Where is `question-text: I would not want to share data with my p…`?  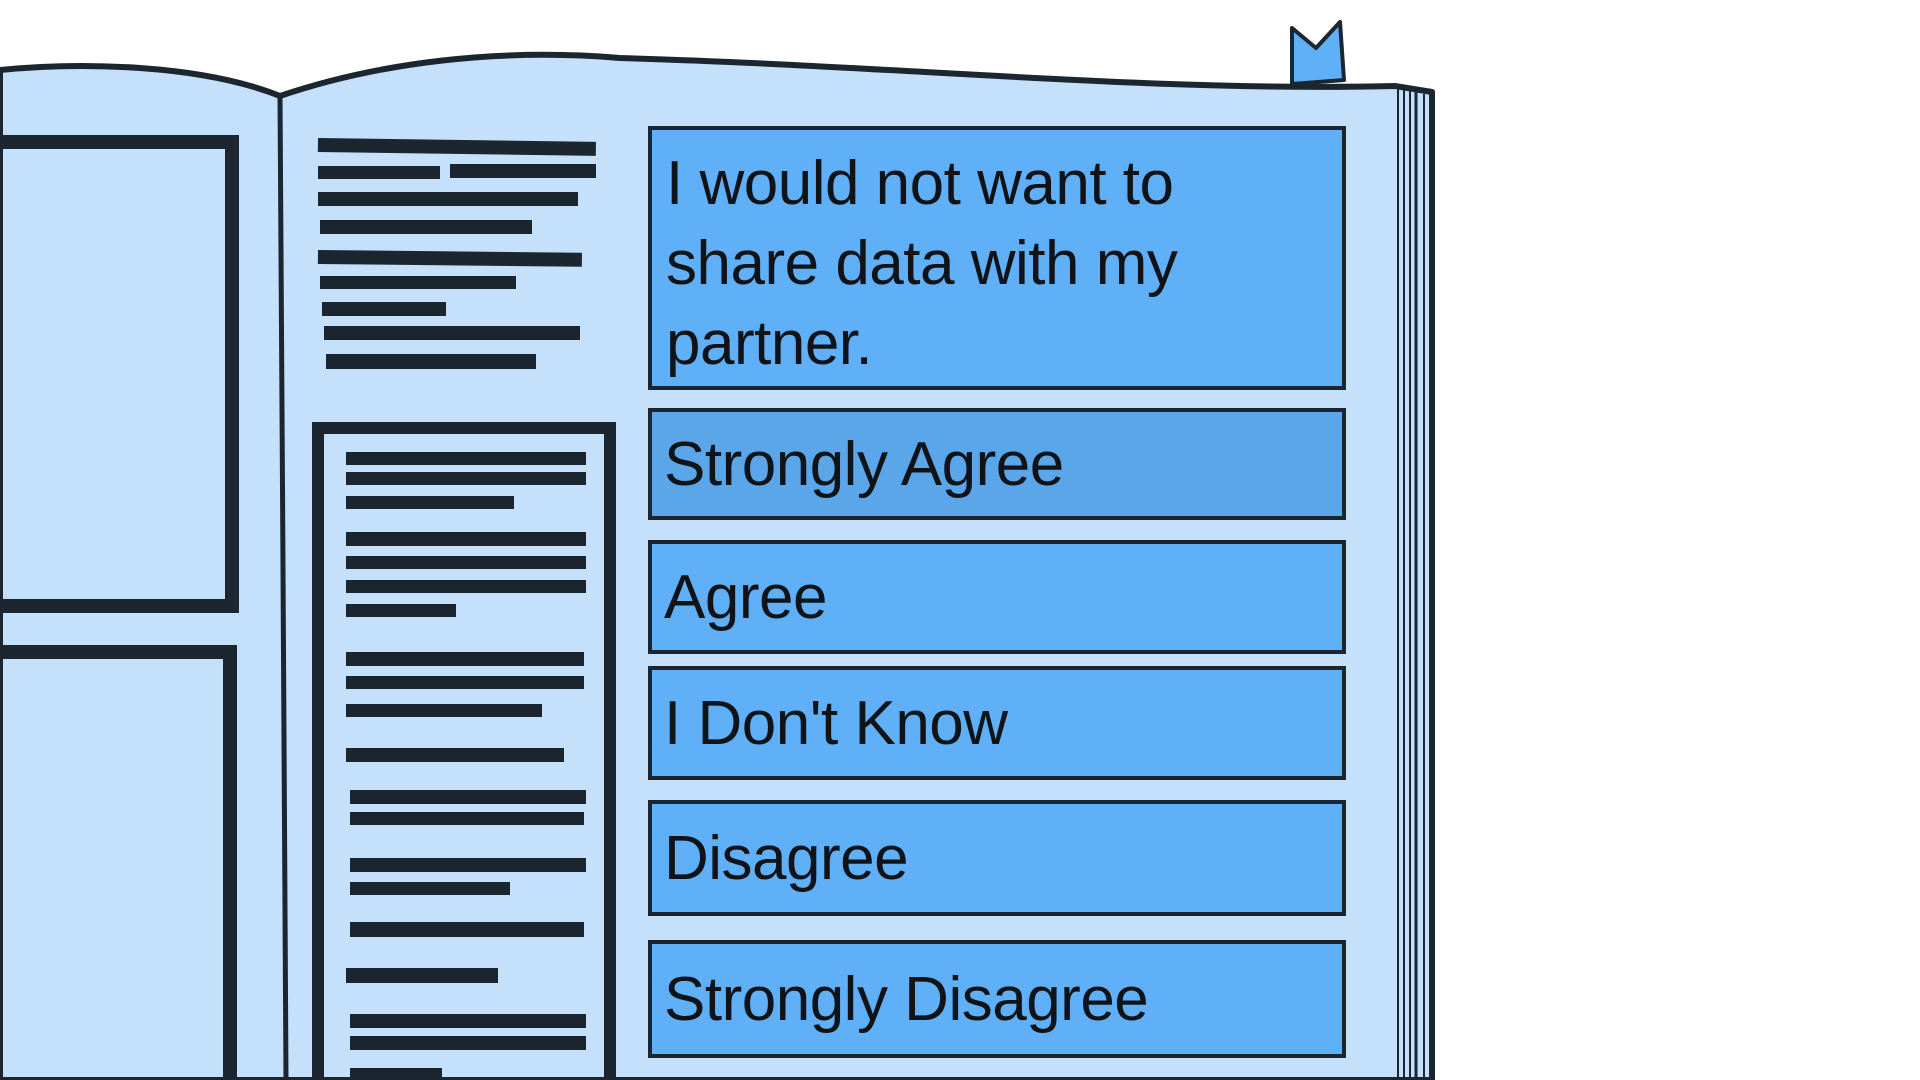
question-text: I would not want to share data with my p… is located at coordinates (922, 263).